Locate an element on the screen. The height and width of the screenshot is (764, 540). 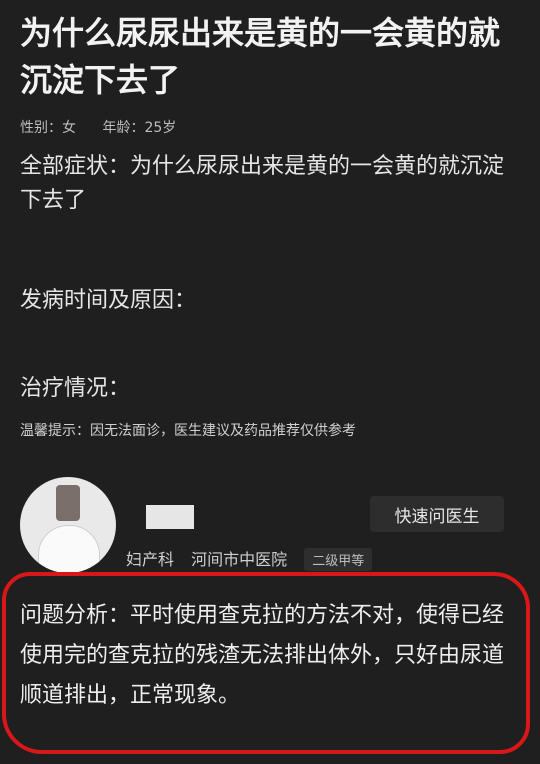
doctor-hospital: 河间市中医院 is located at coordinates (239, 559).